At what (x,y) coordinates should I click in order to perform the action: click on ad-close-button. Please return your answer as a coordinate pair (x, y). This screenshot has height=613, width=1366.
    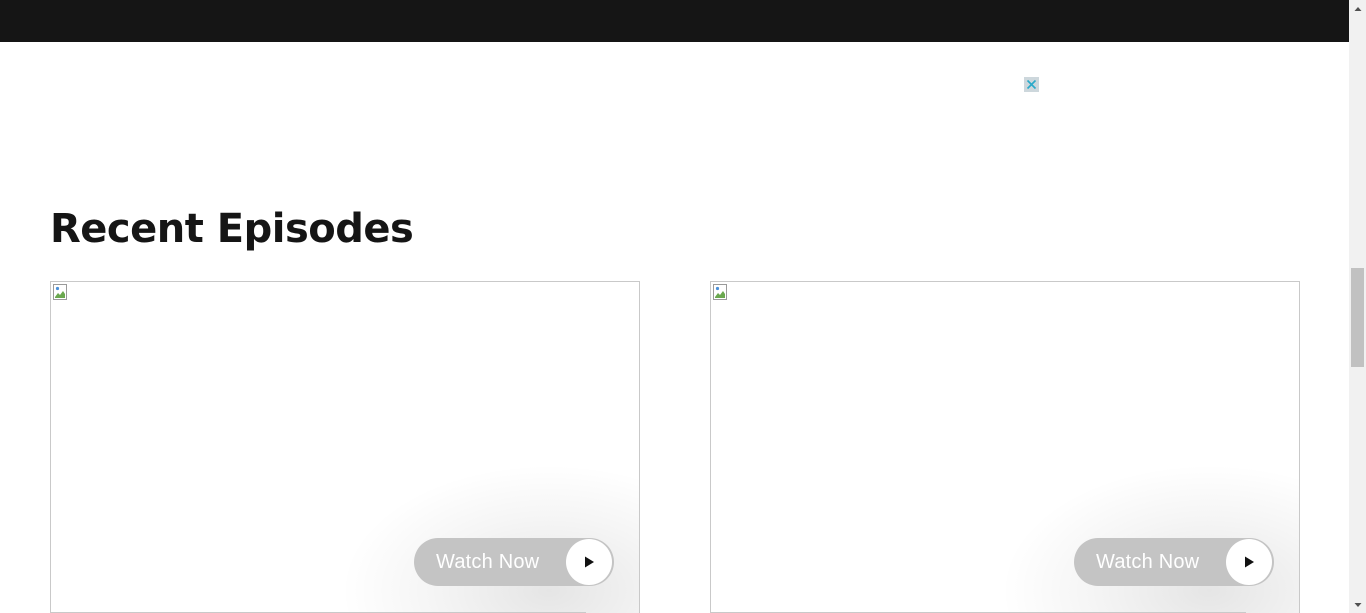
    Looking at the image, I should click on (1031, 84).